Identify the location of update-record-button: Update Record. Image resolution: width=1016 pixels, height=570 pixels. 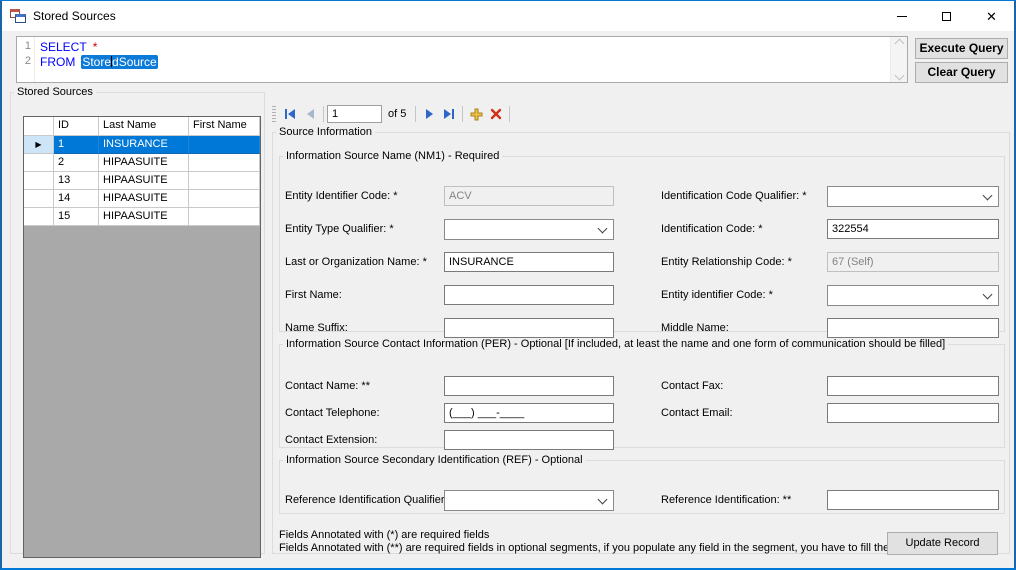
(942, 543).